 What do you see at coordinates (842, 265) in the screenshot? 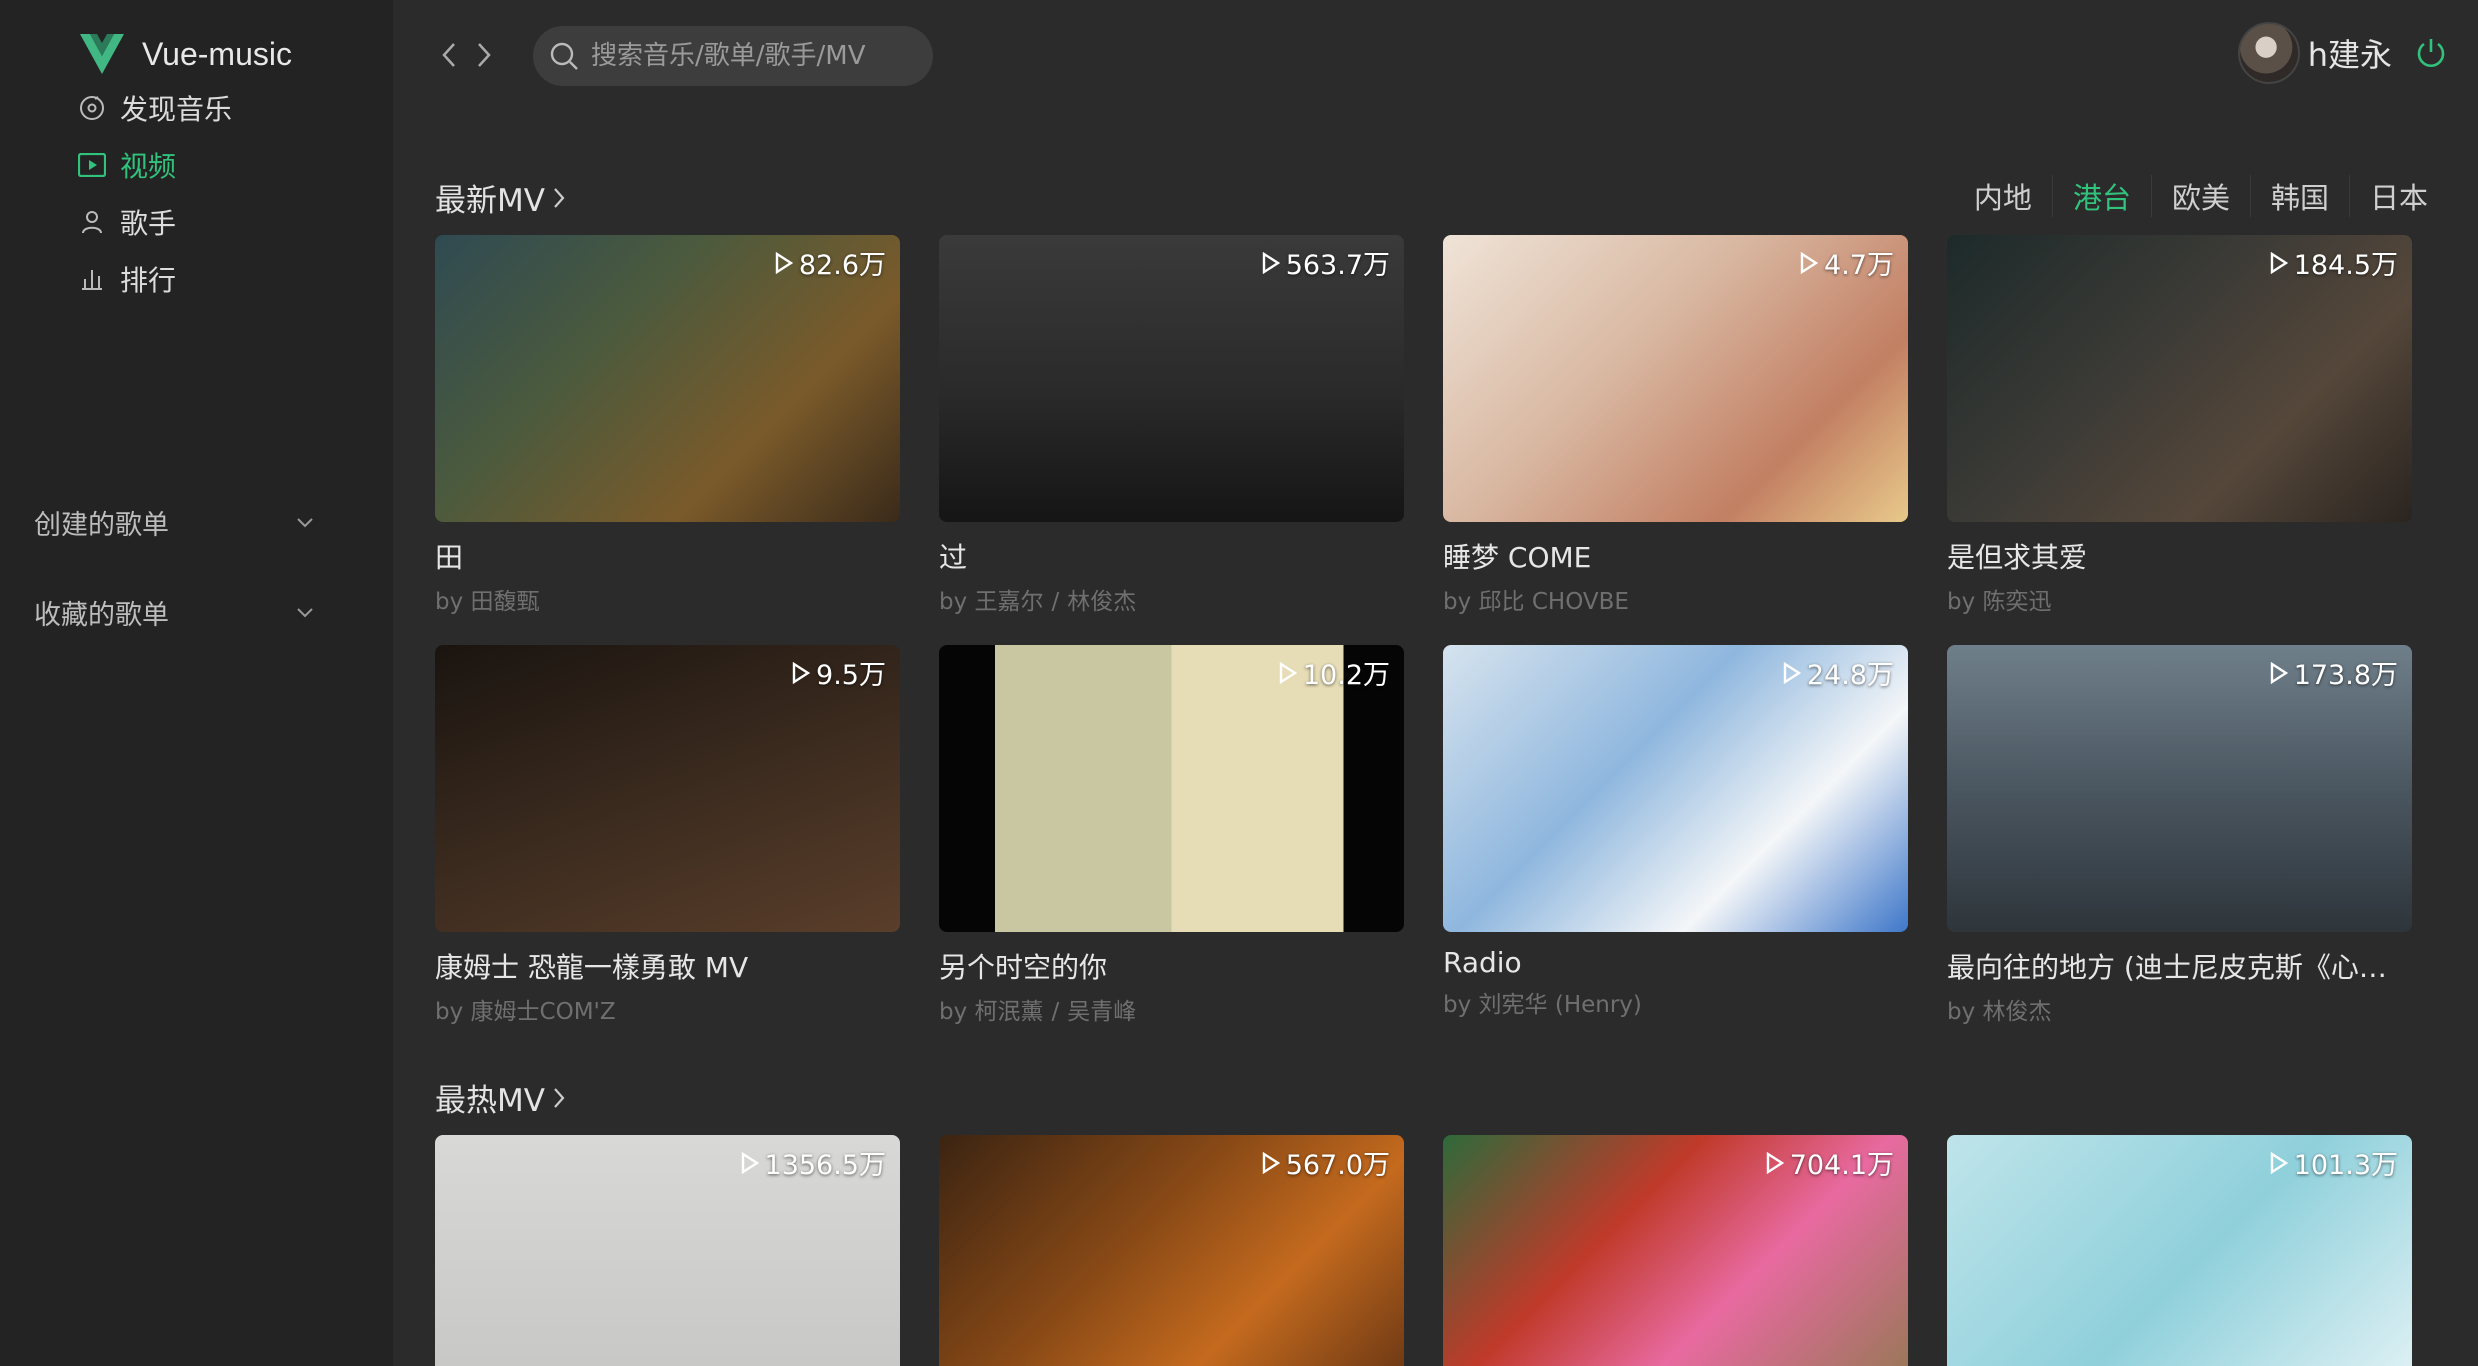
I see `play-count-value: 82.6万` at bounding box center [842, 265].